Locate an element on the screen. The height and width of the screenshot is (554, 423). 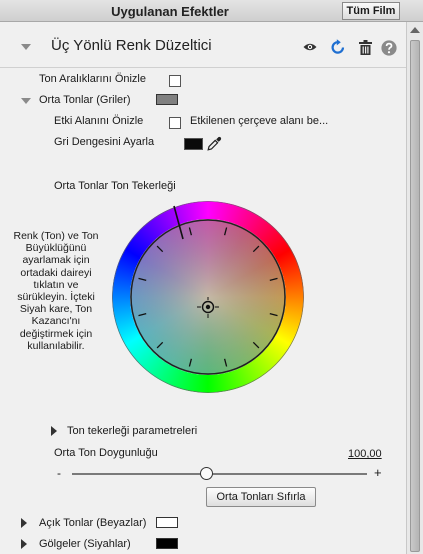
saturation-value: 100,00 is located at coordinates (365, 454).